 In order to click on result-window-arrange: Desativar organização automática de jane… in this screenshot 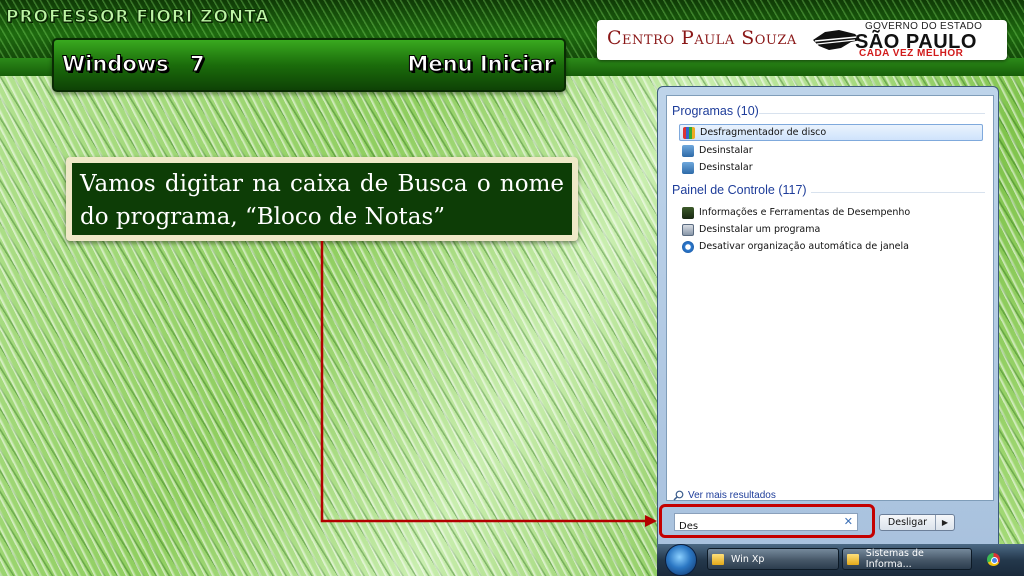, I will do `click(831, 246)`.